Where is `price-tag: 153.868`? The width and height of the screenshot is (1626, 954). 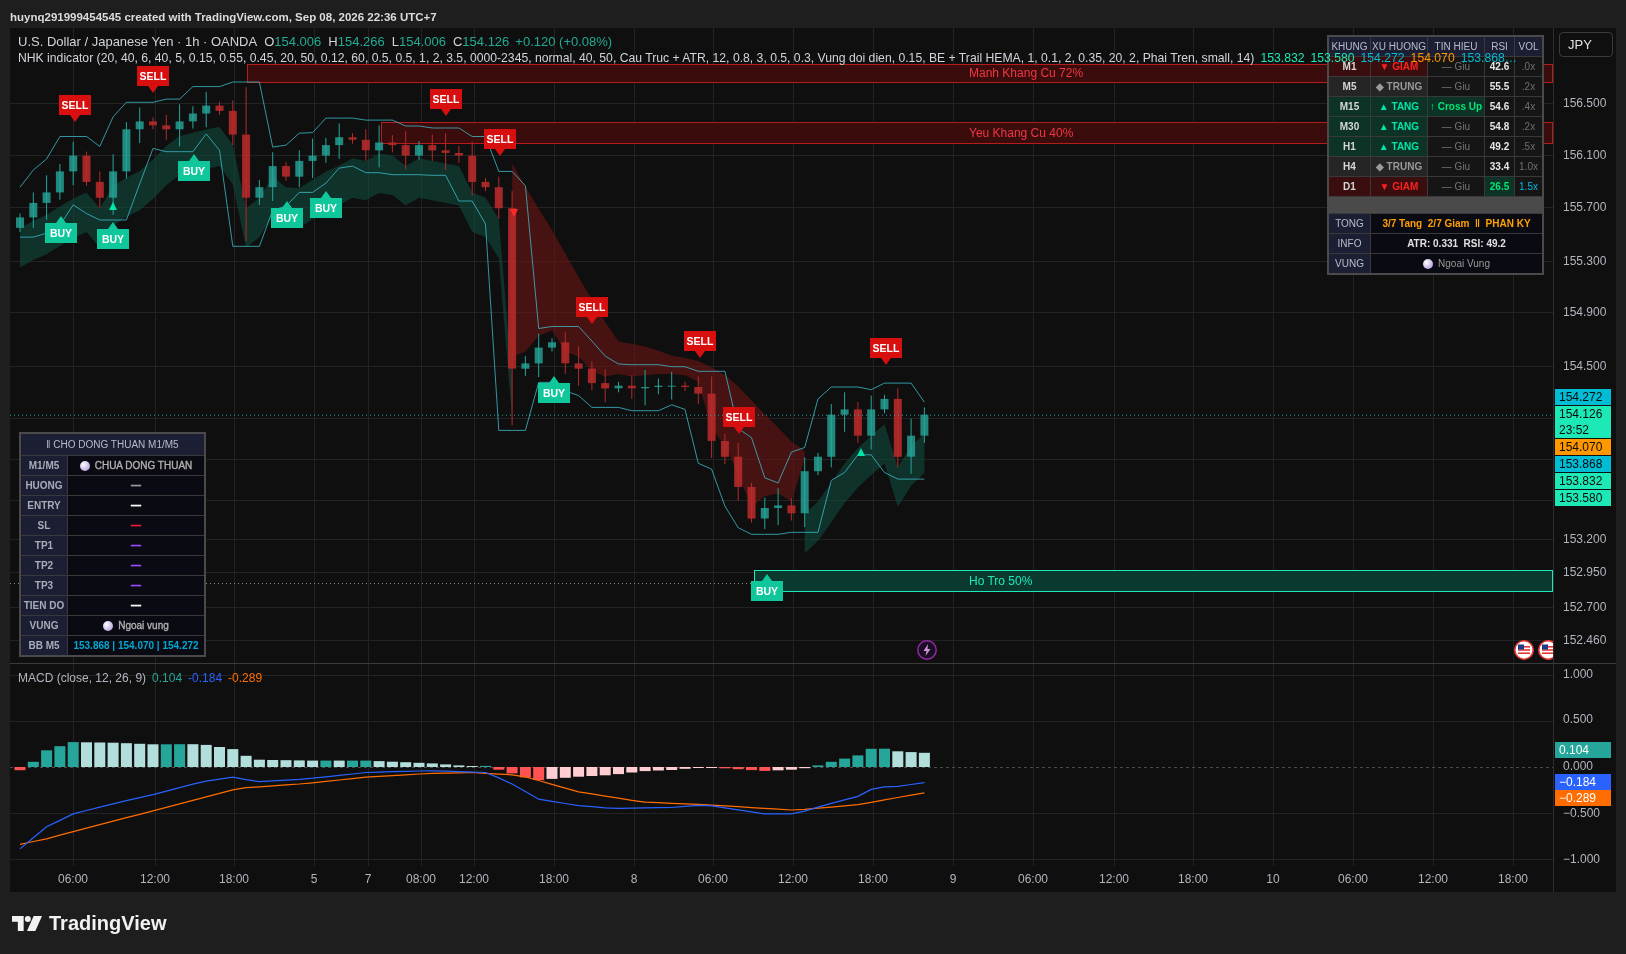 price-tag: 153.868 is located at coordinates (1583, 464).